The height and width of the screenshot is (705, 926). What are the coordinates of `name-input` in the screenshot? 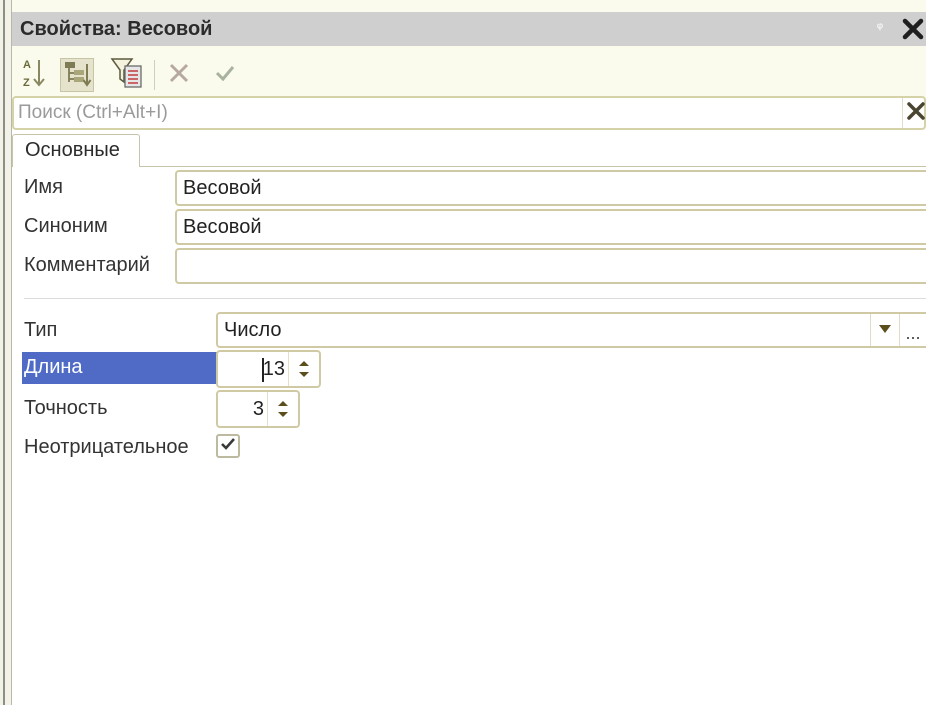 It's located at (551, 188).